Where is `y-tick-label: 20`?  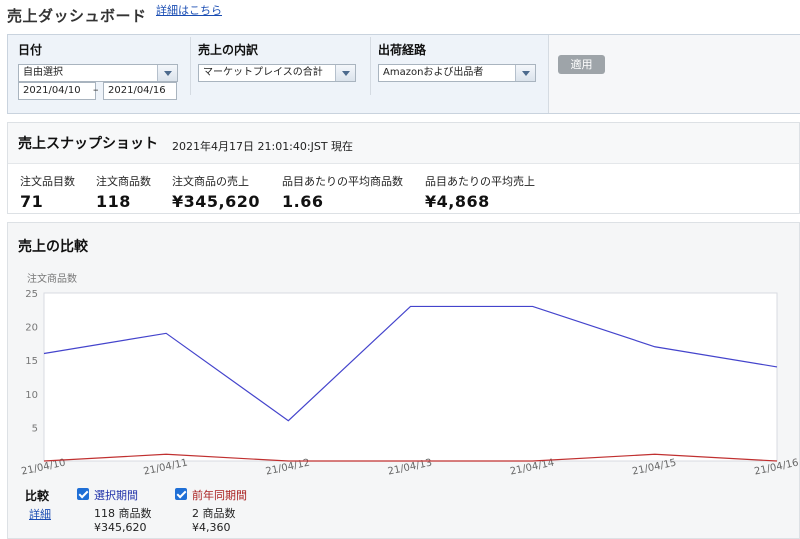
y-tick-label: 20 is located at coordinates (31, 328).